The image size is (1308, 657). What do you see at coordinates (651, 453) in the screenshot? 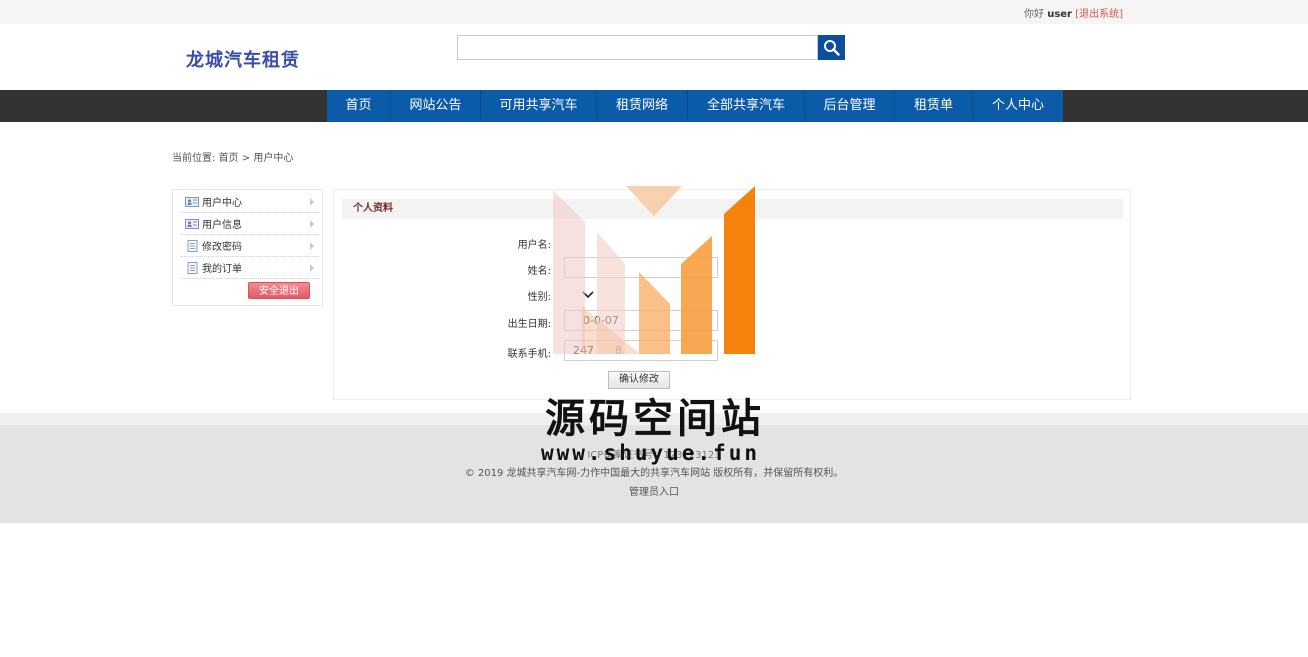
I see `watermark-url: www.shuyue.fun` at bounding box center [651, 453].